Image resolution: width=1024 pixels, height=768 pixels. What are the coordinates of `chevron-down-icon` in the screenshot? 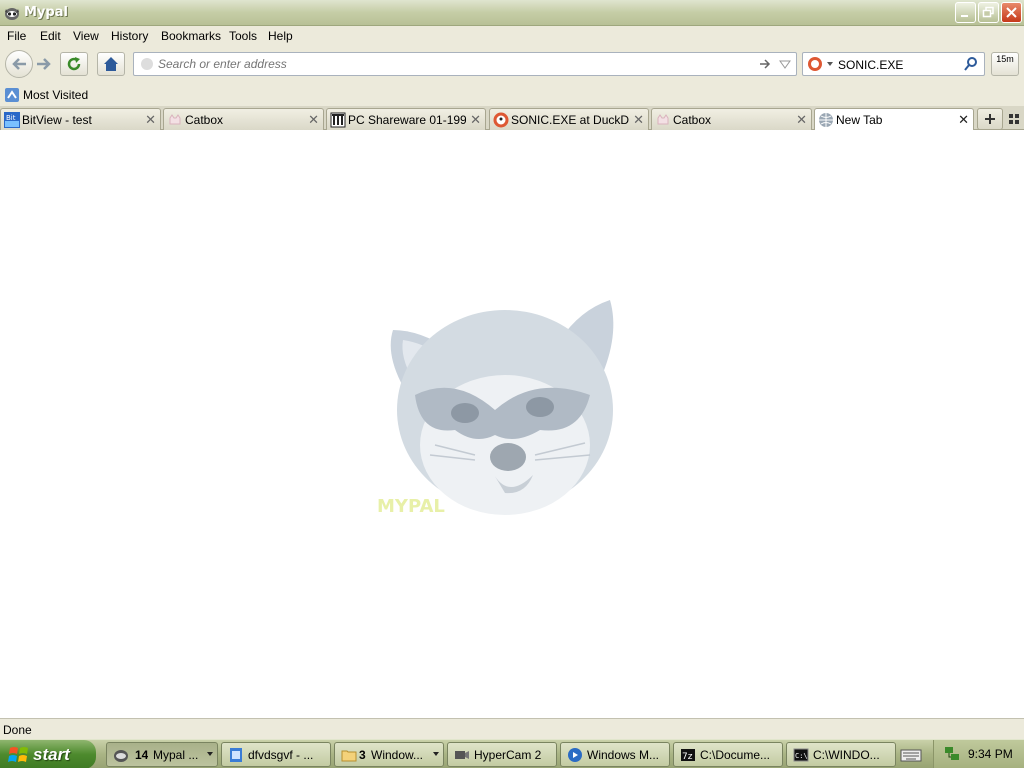 It's located at (210, 754).